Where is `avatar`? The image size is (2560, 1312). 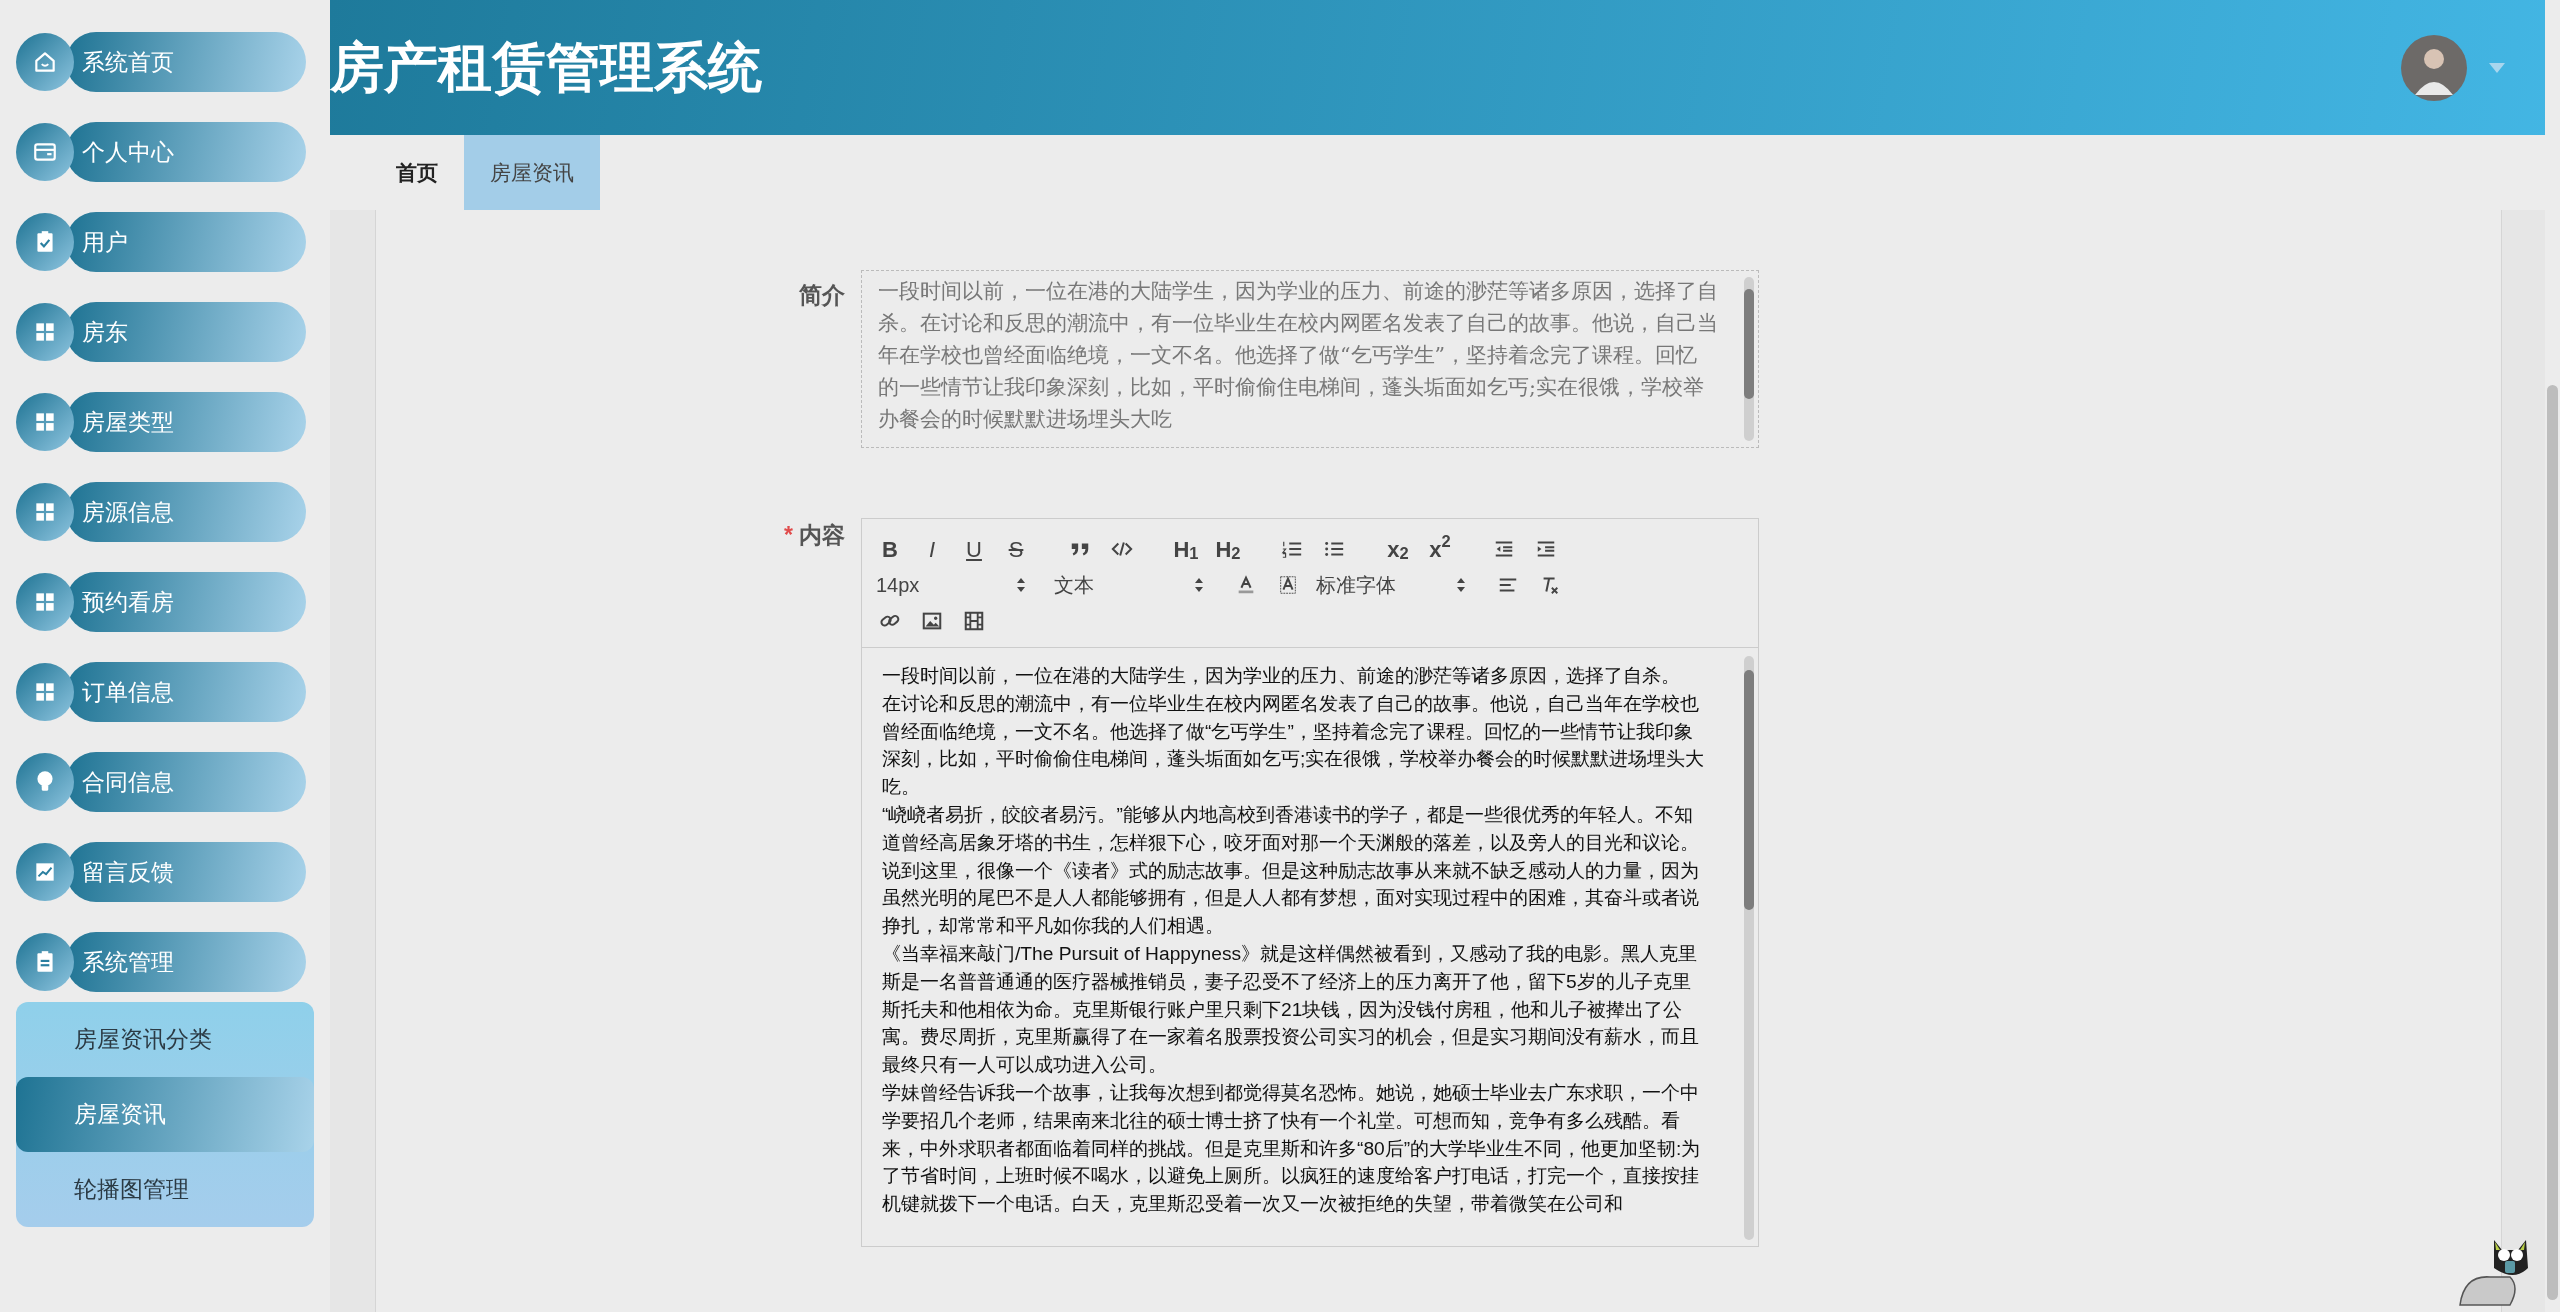
avatar is located at coordinates (2434, 67).